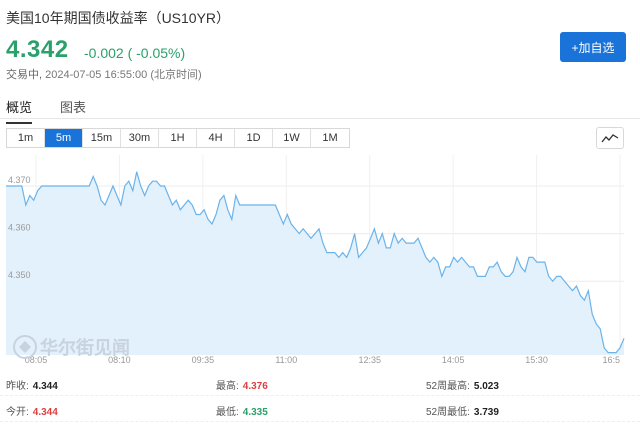 The height and width of the screenshot is (435, 640). I want to click on period-selector: 1m 5m 15m 30m 1H 4H 1D 1W 1M, so click(178, 138).